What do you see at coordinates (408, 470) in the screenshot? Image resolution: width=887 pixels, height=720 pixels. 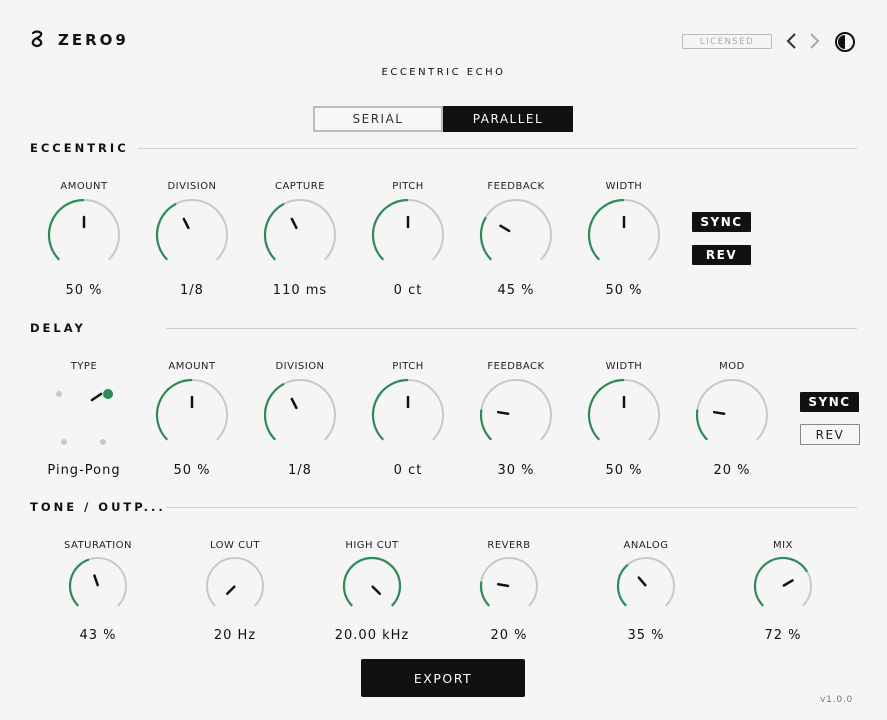 I see `knob-value: 0 ct` at bounding box center [408, 470].